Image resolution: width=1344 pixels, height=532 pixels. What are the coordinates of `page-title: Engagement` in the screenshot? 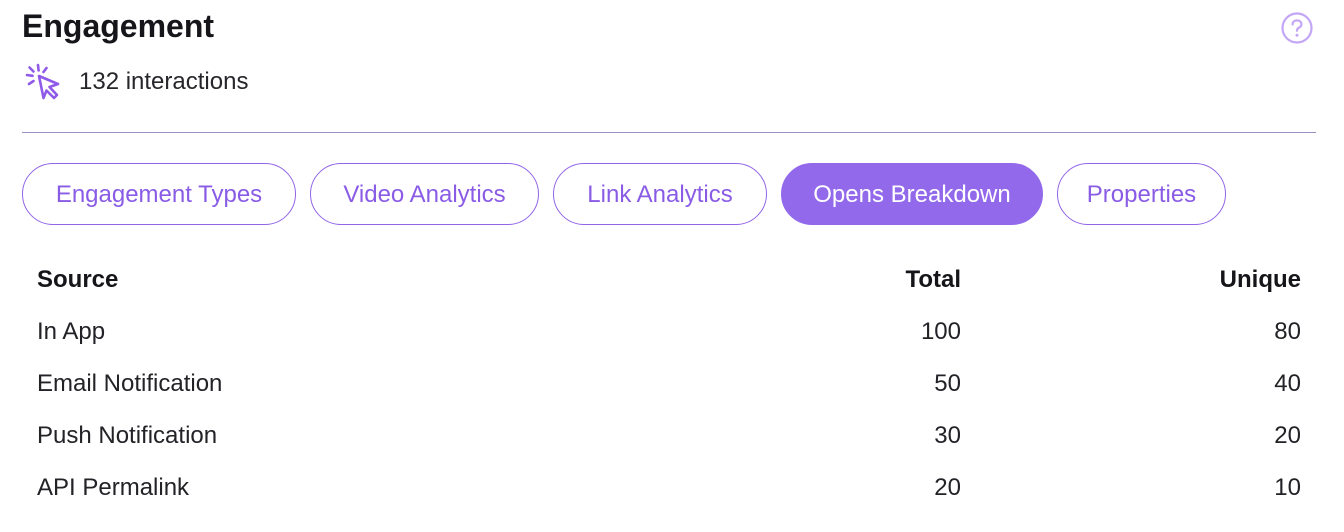 It's located at (118, 26).